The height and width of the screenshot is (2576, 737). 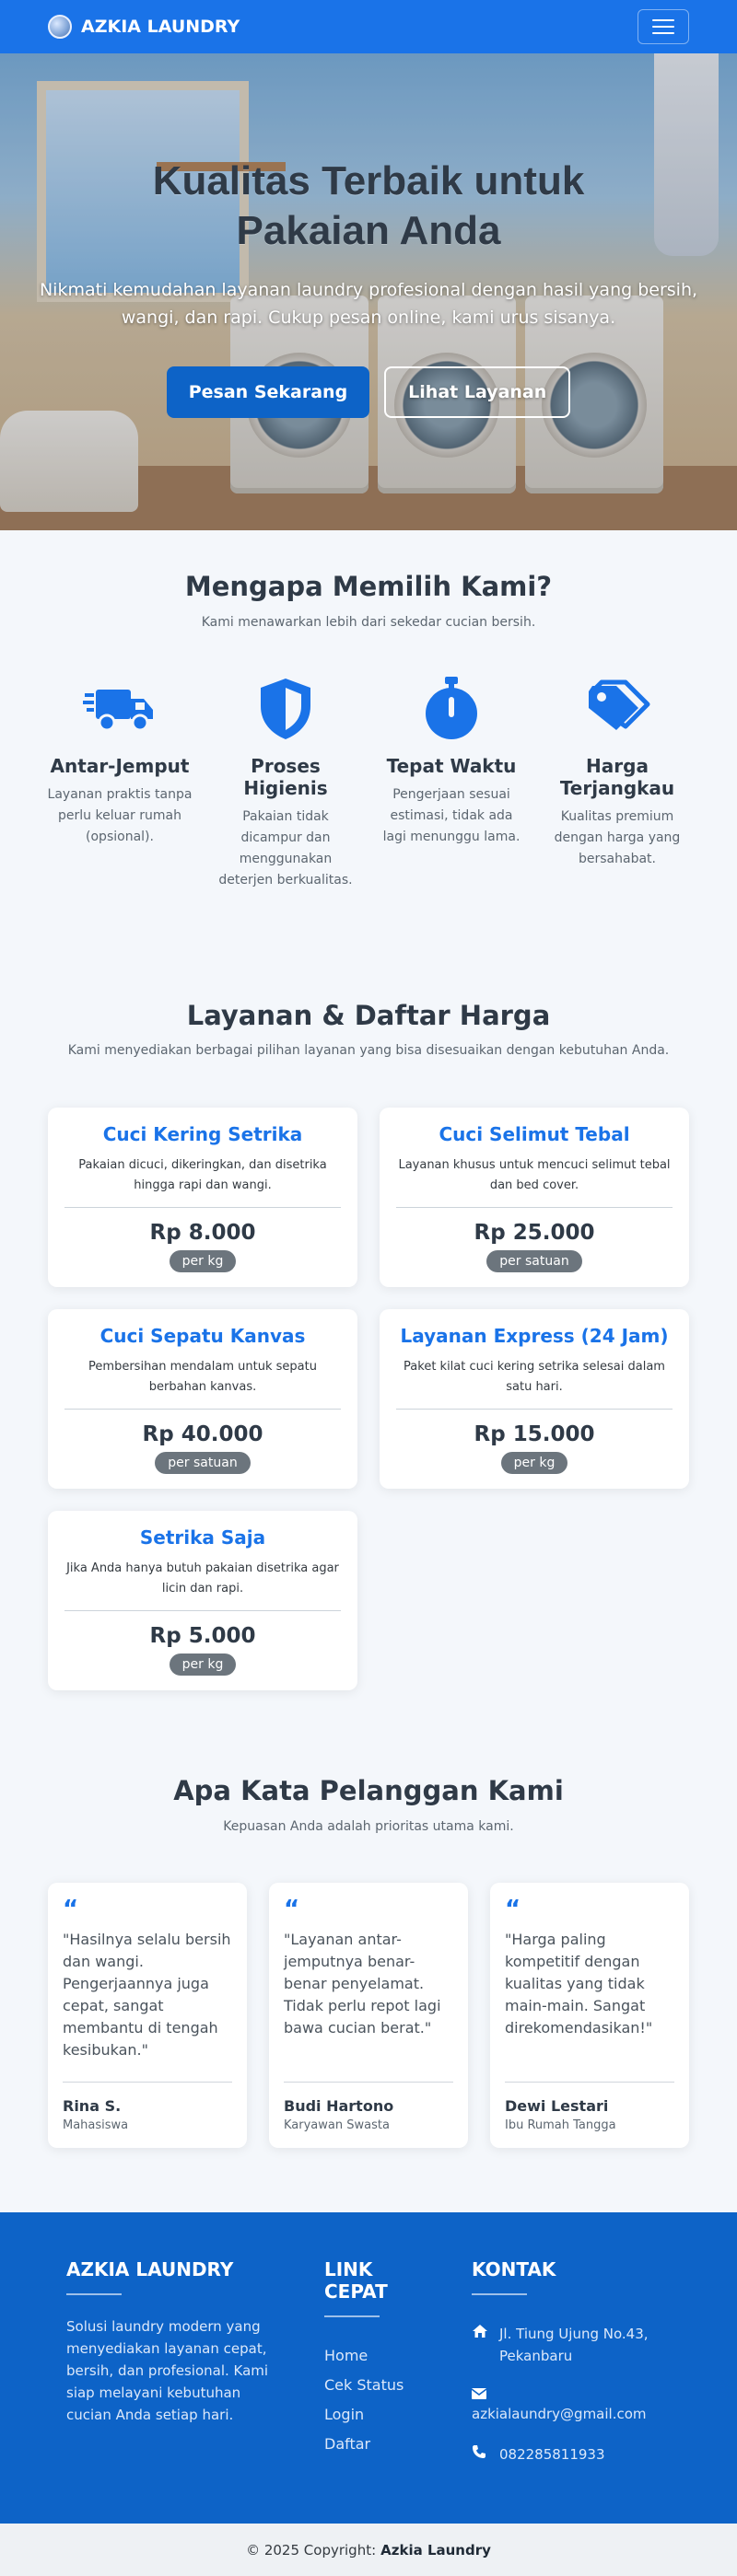 What do you see at coordinates (435, 2550) in the screenshot?
I see `copyright-brand: Azkia Laundry` at bounding box center [435, 2550].